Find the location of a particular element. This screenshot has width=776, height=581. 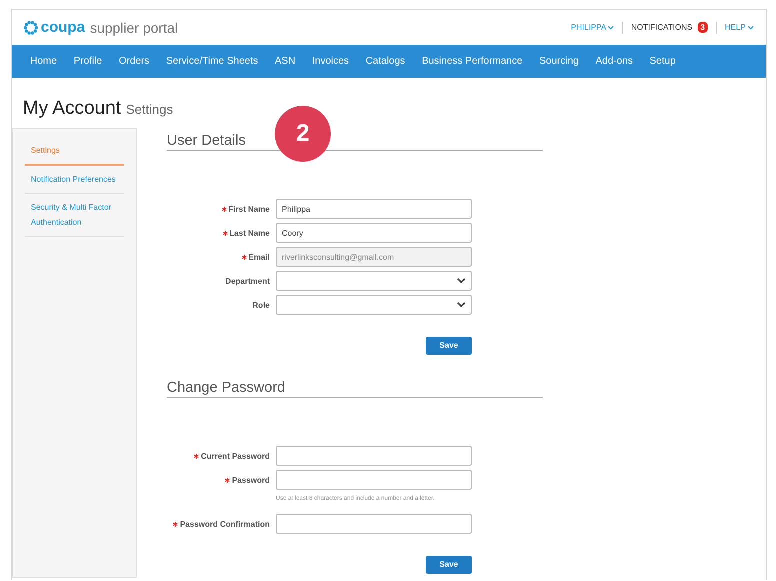

notification-count: 3 is located at coordinates (703, 27).